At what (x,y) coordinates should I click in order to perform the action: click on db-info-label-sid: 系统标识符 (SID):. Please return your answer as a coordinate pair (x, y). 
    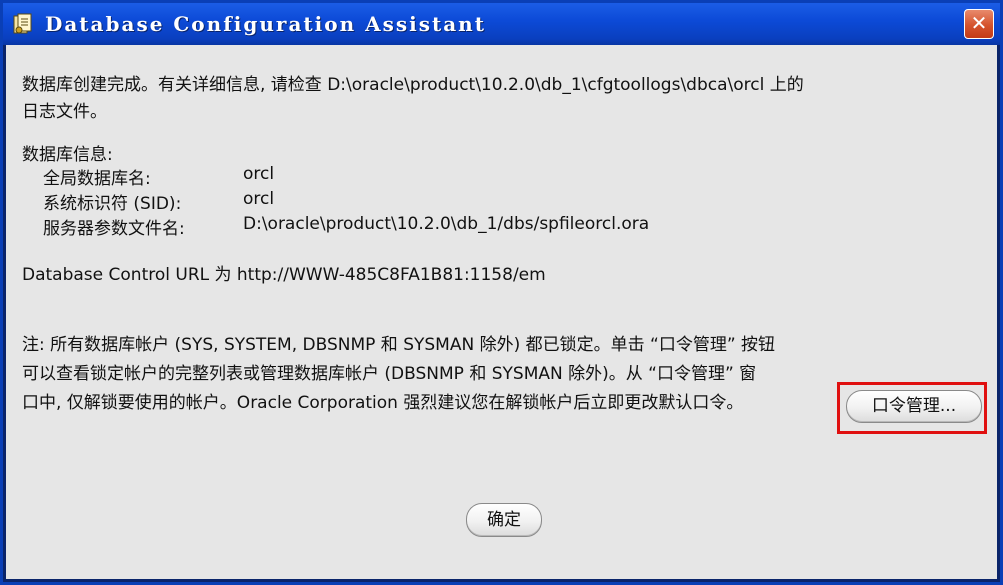
    Looking at the image, I should click on (112, 204).